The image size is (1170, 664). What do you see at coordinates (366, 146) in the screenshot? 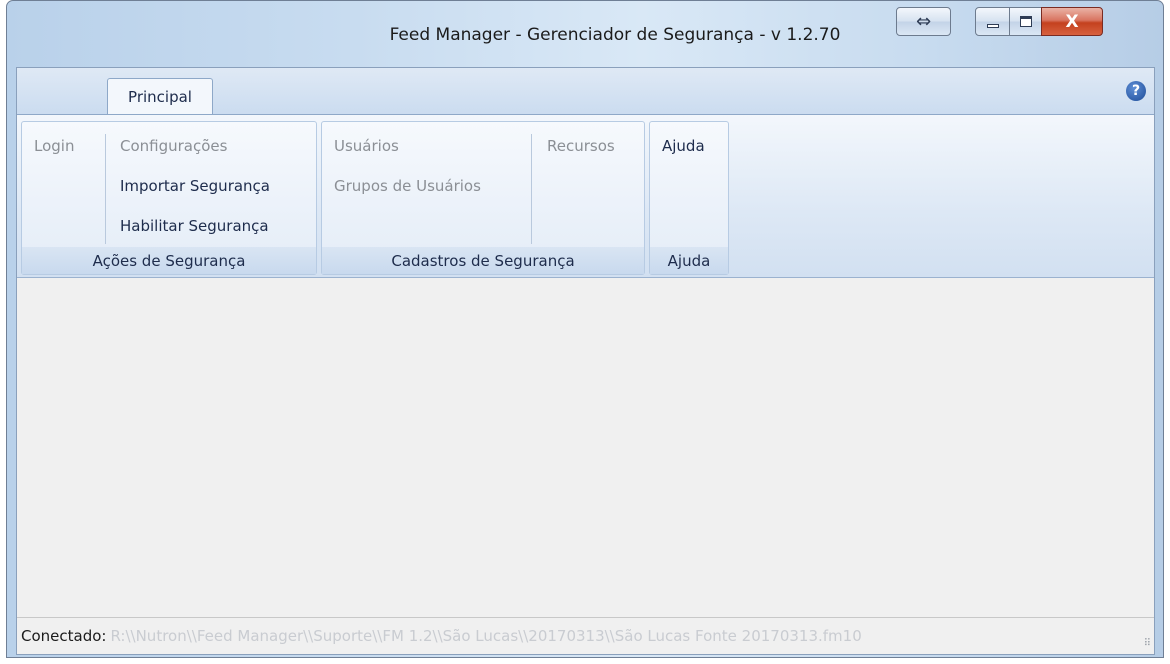
I see `usuarios-button: Usuários` at bounding box center [366, 146].